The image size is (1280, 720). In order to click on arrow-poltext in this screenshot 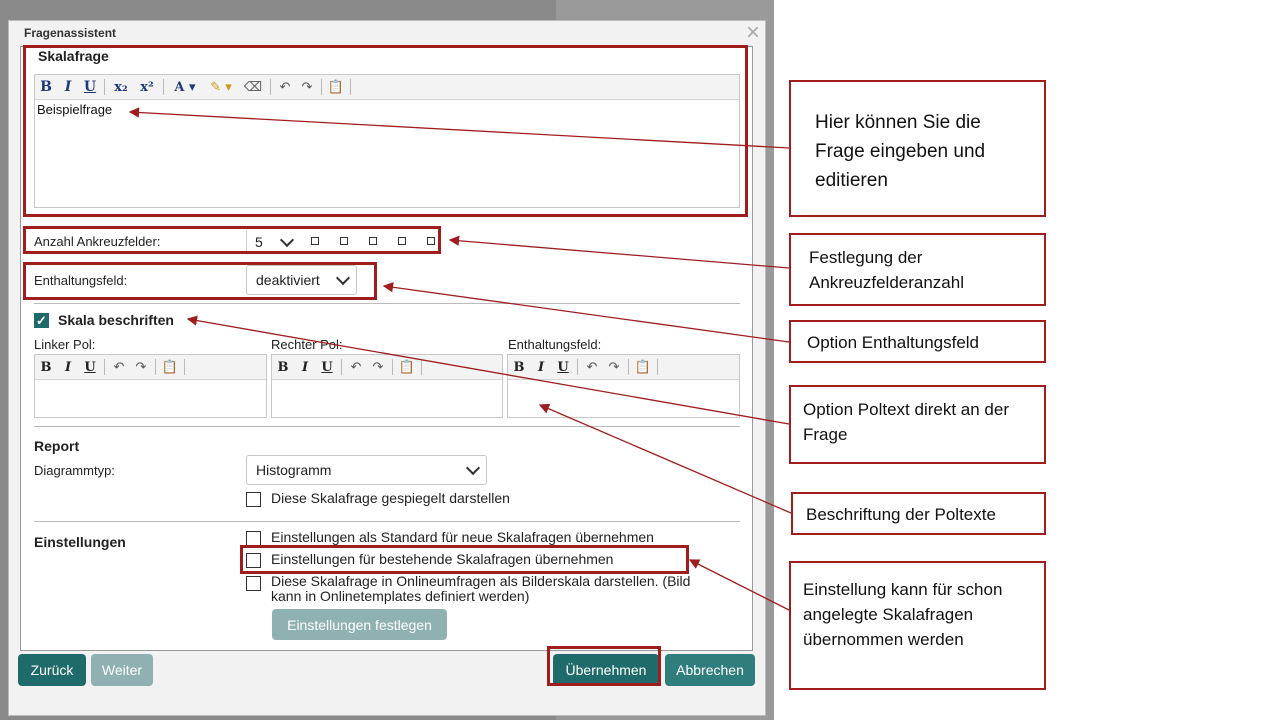, I will do `click(488, 370)`.